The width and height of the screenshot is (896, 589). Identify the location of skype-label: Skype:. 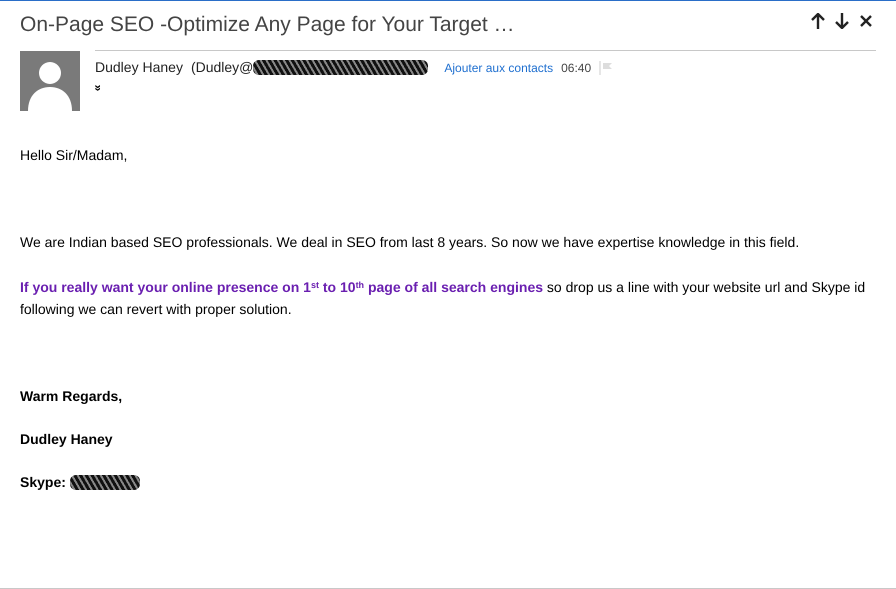
(43, 482).